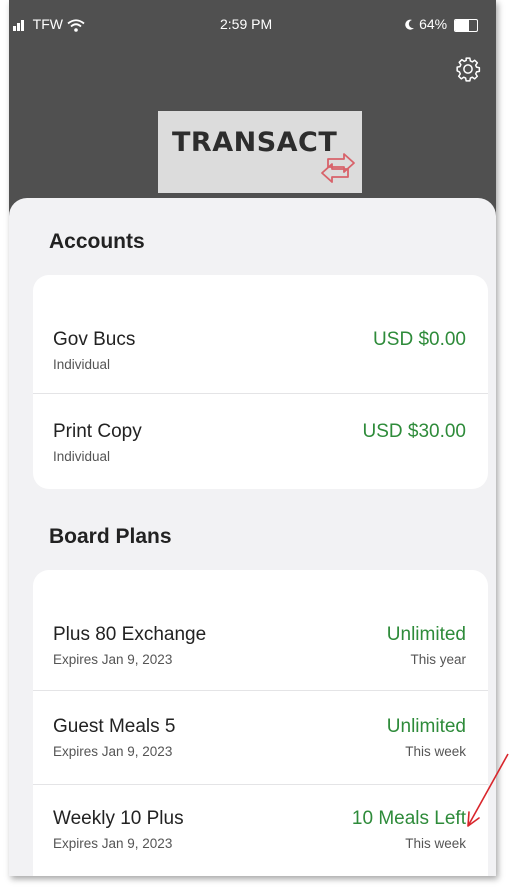 This screenshot has width=509, height=888. I want to click on exchange-arrows-icon, so click(338, 168).